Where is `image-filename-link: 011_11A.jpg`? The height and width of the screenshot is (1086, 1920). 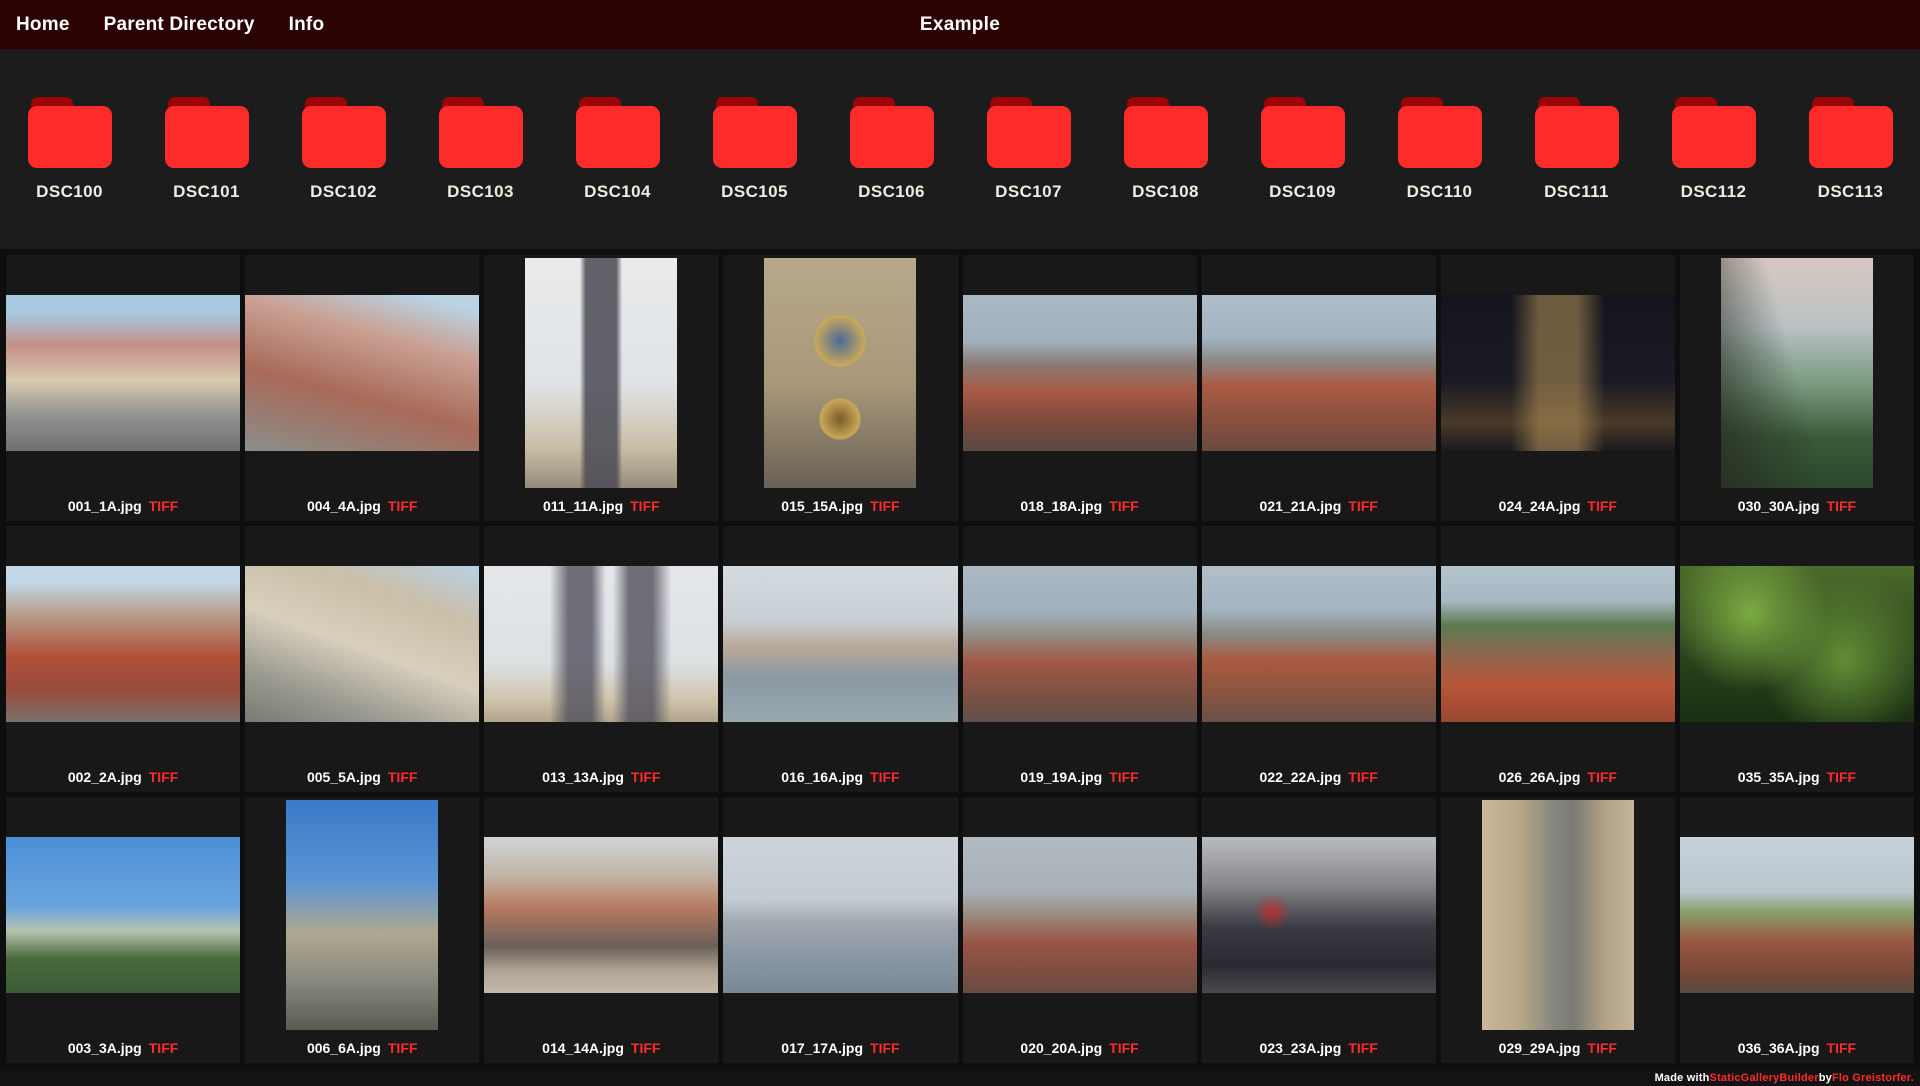 image-filename-link: 011_11A.jpg is located at coordinates (583, 506).